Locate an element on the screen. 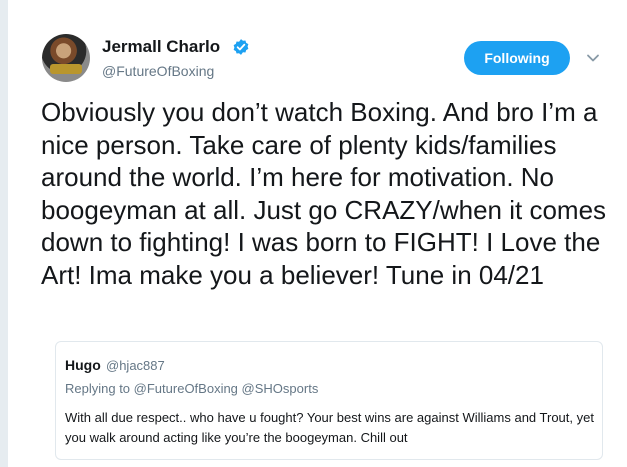 The height and width of the screenshot is (467, 627). author-avatar is located at coordinates (66, 58).